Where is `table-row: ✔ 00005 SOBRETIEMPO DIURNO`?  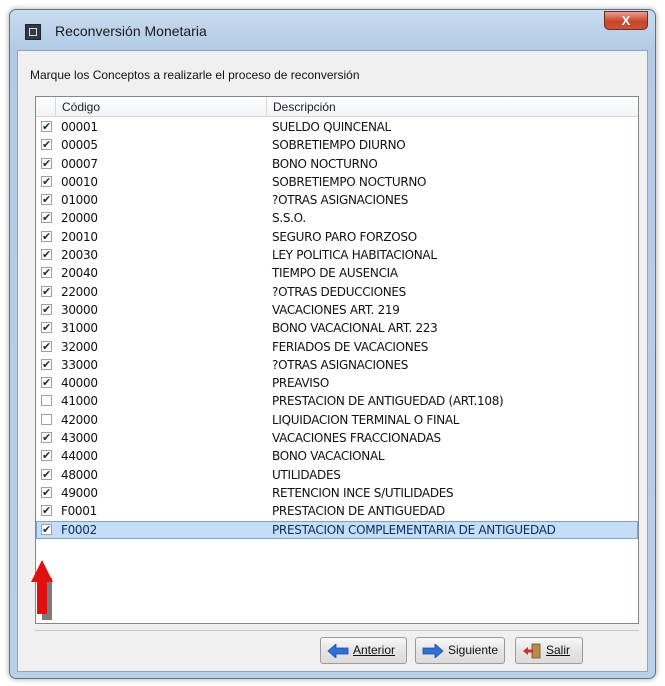
table-row: ✔ 00005 SOBRETIEMPO DIURNO is located at coordinates (337, 145).